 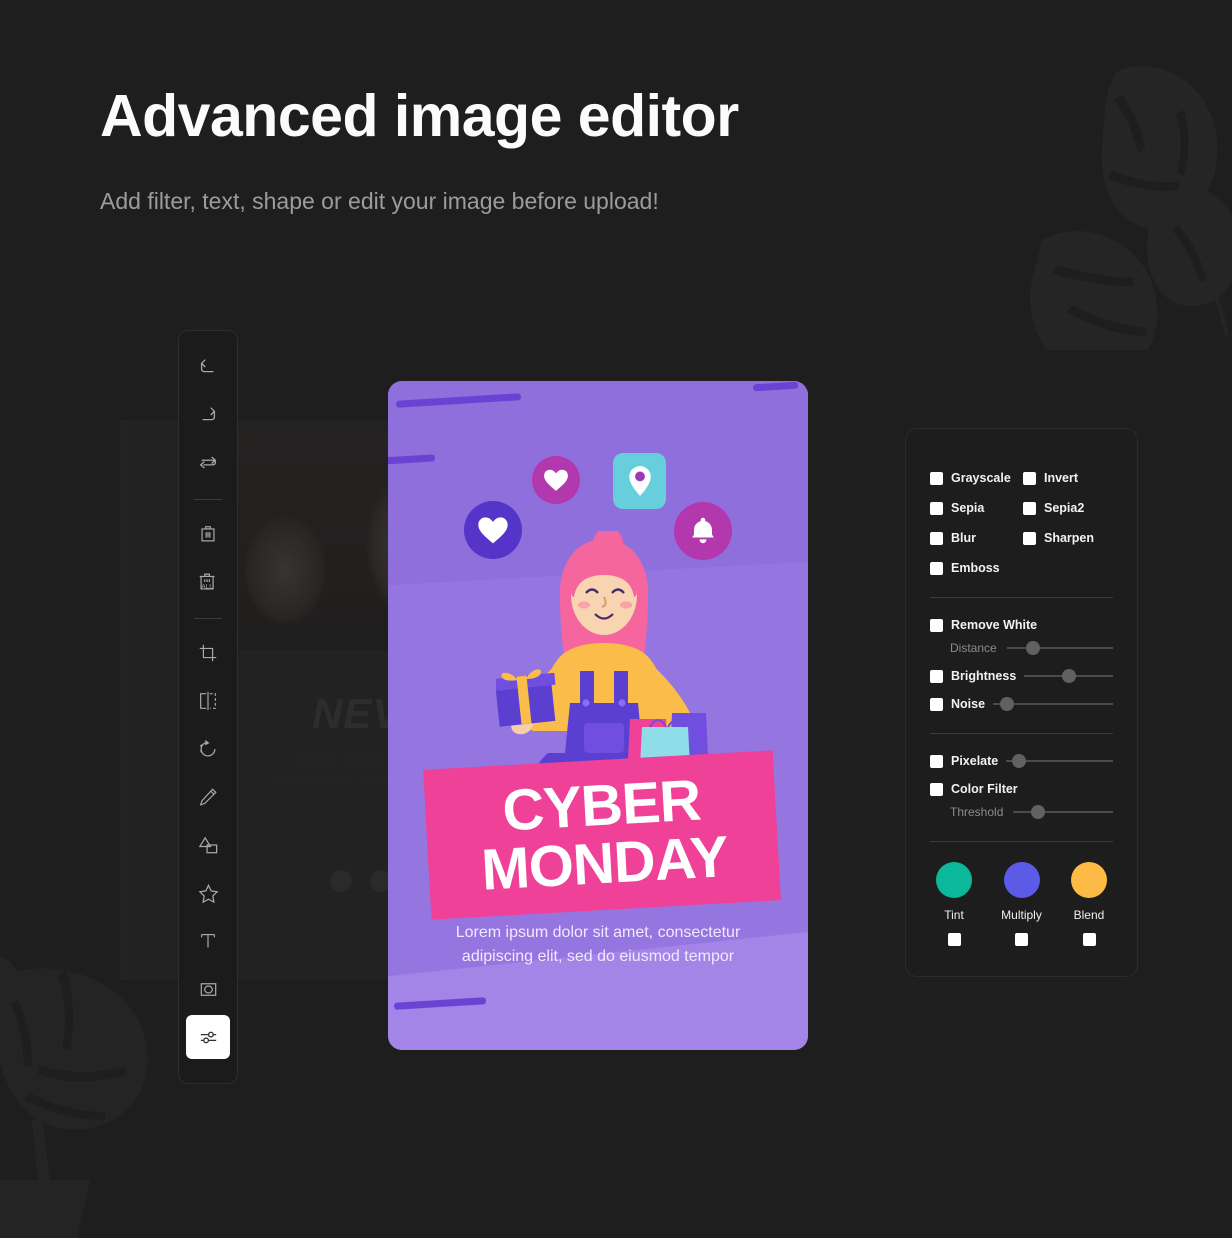 I want to click on filter-remove-white: Remove White, so click(x=1021, y=625).